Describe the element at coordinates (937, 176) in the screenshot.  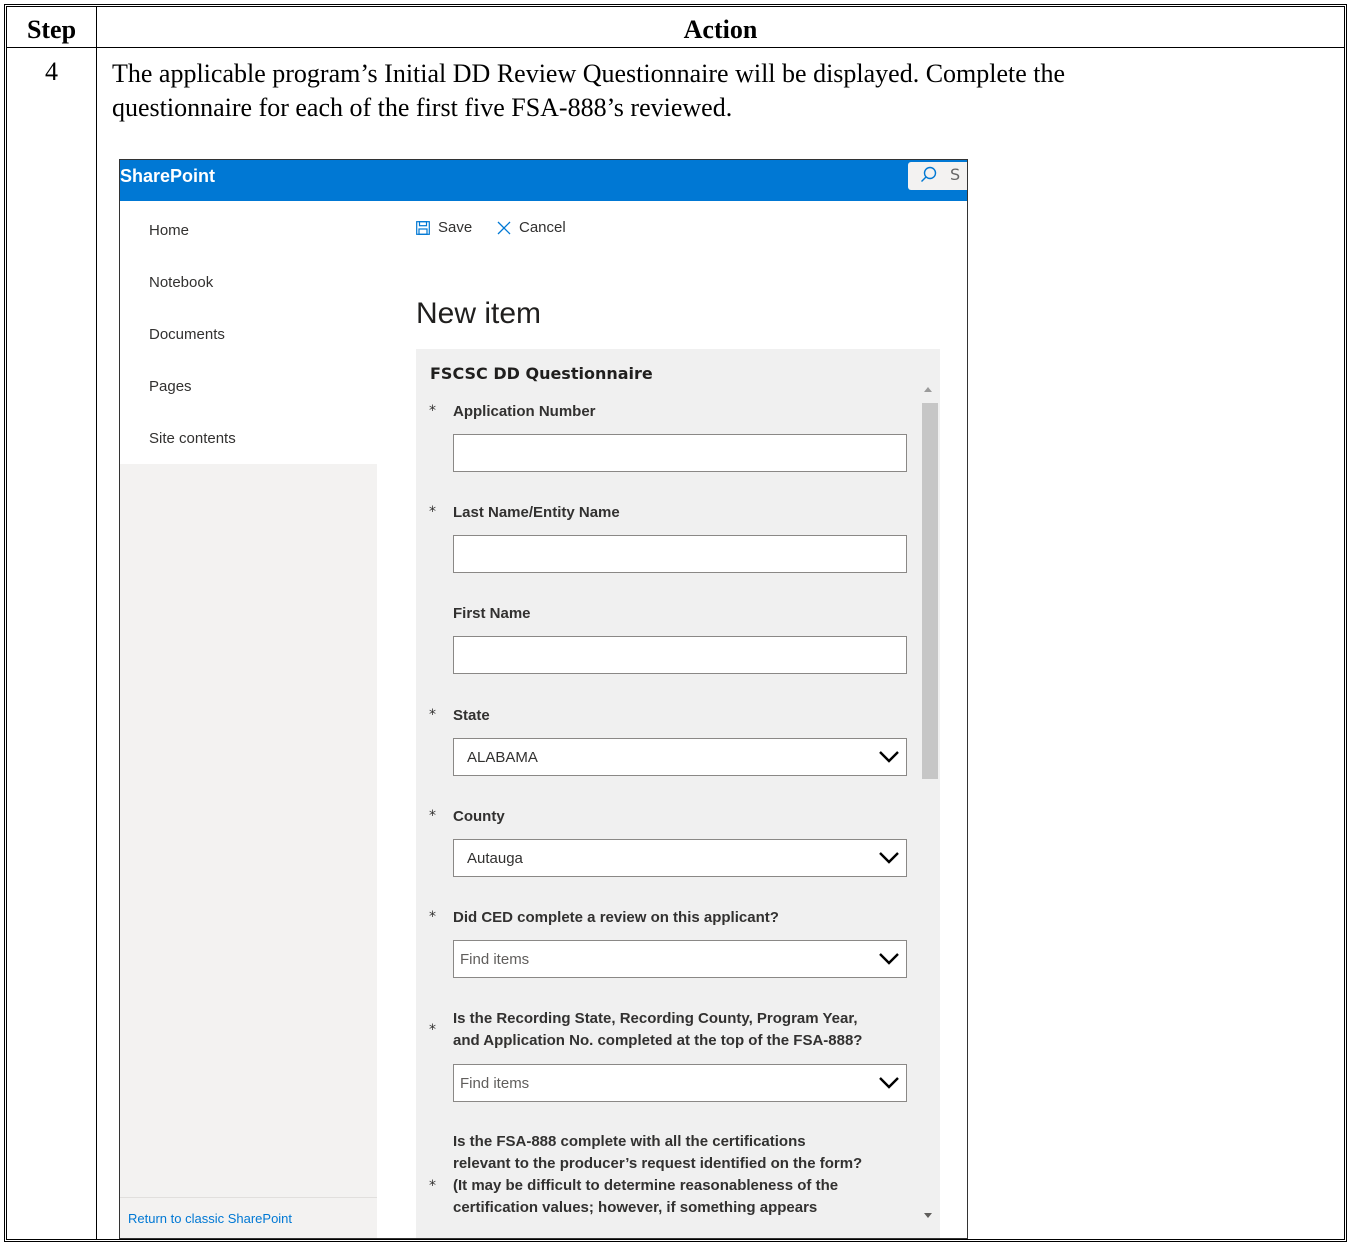
I see `search-box: S` at that location.